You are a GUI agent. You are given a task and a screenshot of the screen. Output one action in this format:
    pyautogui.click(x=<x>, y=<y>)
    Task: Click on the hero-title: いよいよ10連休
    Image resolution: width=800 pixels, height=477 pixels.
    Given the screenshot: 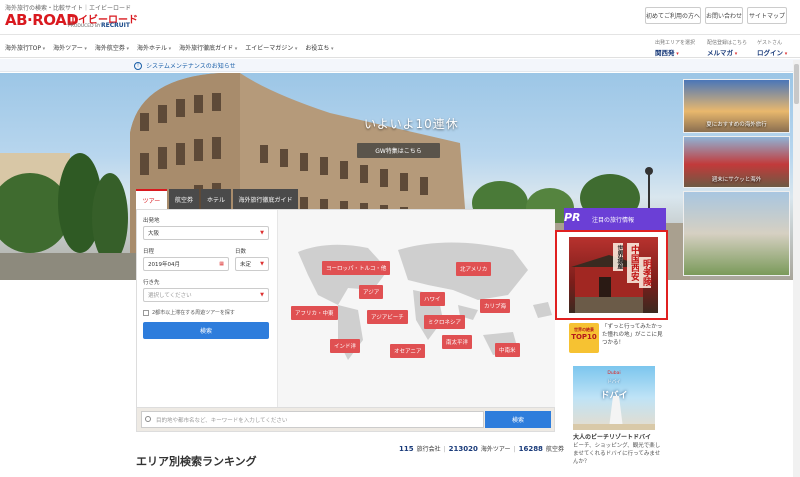 What is the action you would take?
    pyautogui.click(x=411, y=123)
    